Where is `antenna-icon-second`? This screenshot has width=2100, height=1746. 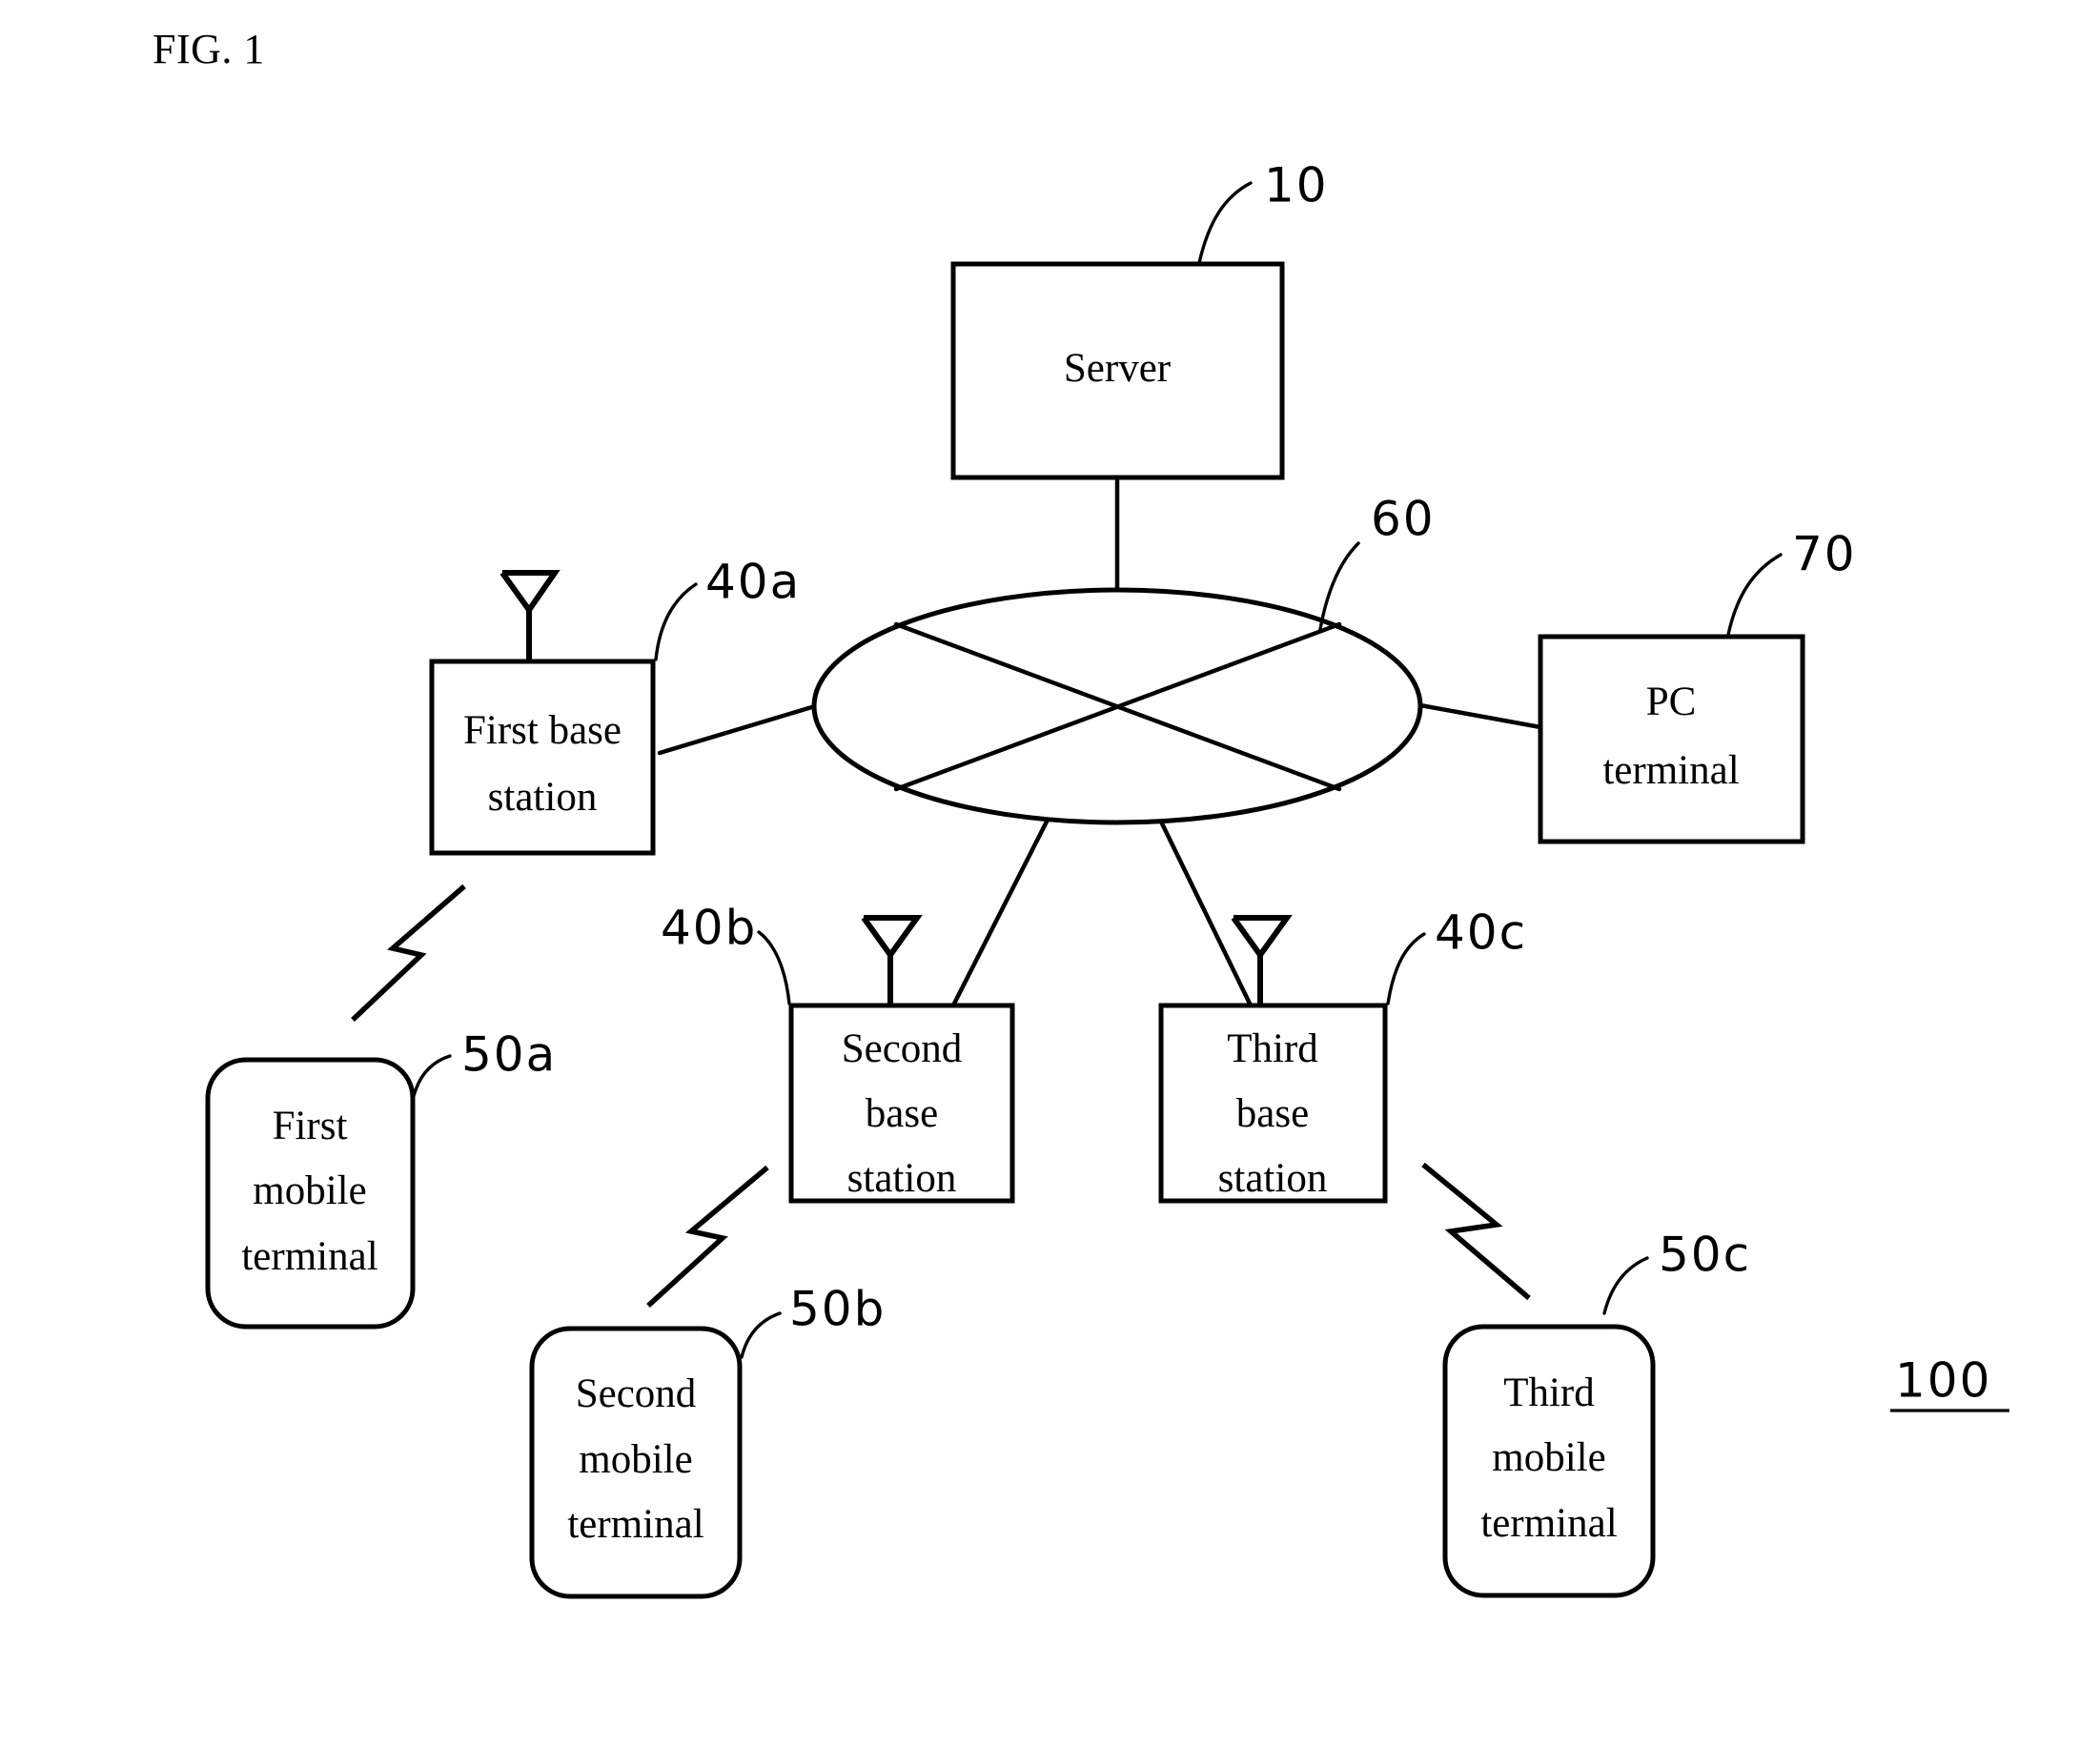
antenna-icon-second is located at coordinates (892, 960).